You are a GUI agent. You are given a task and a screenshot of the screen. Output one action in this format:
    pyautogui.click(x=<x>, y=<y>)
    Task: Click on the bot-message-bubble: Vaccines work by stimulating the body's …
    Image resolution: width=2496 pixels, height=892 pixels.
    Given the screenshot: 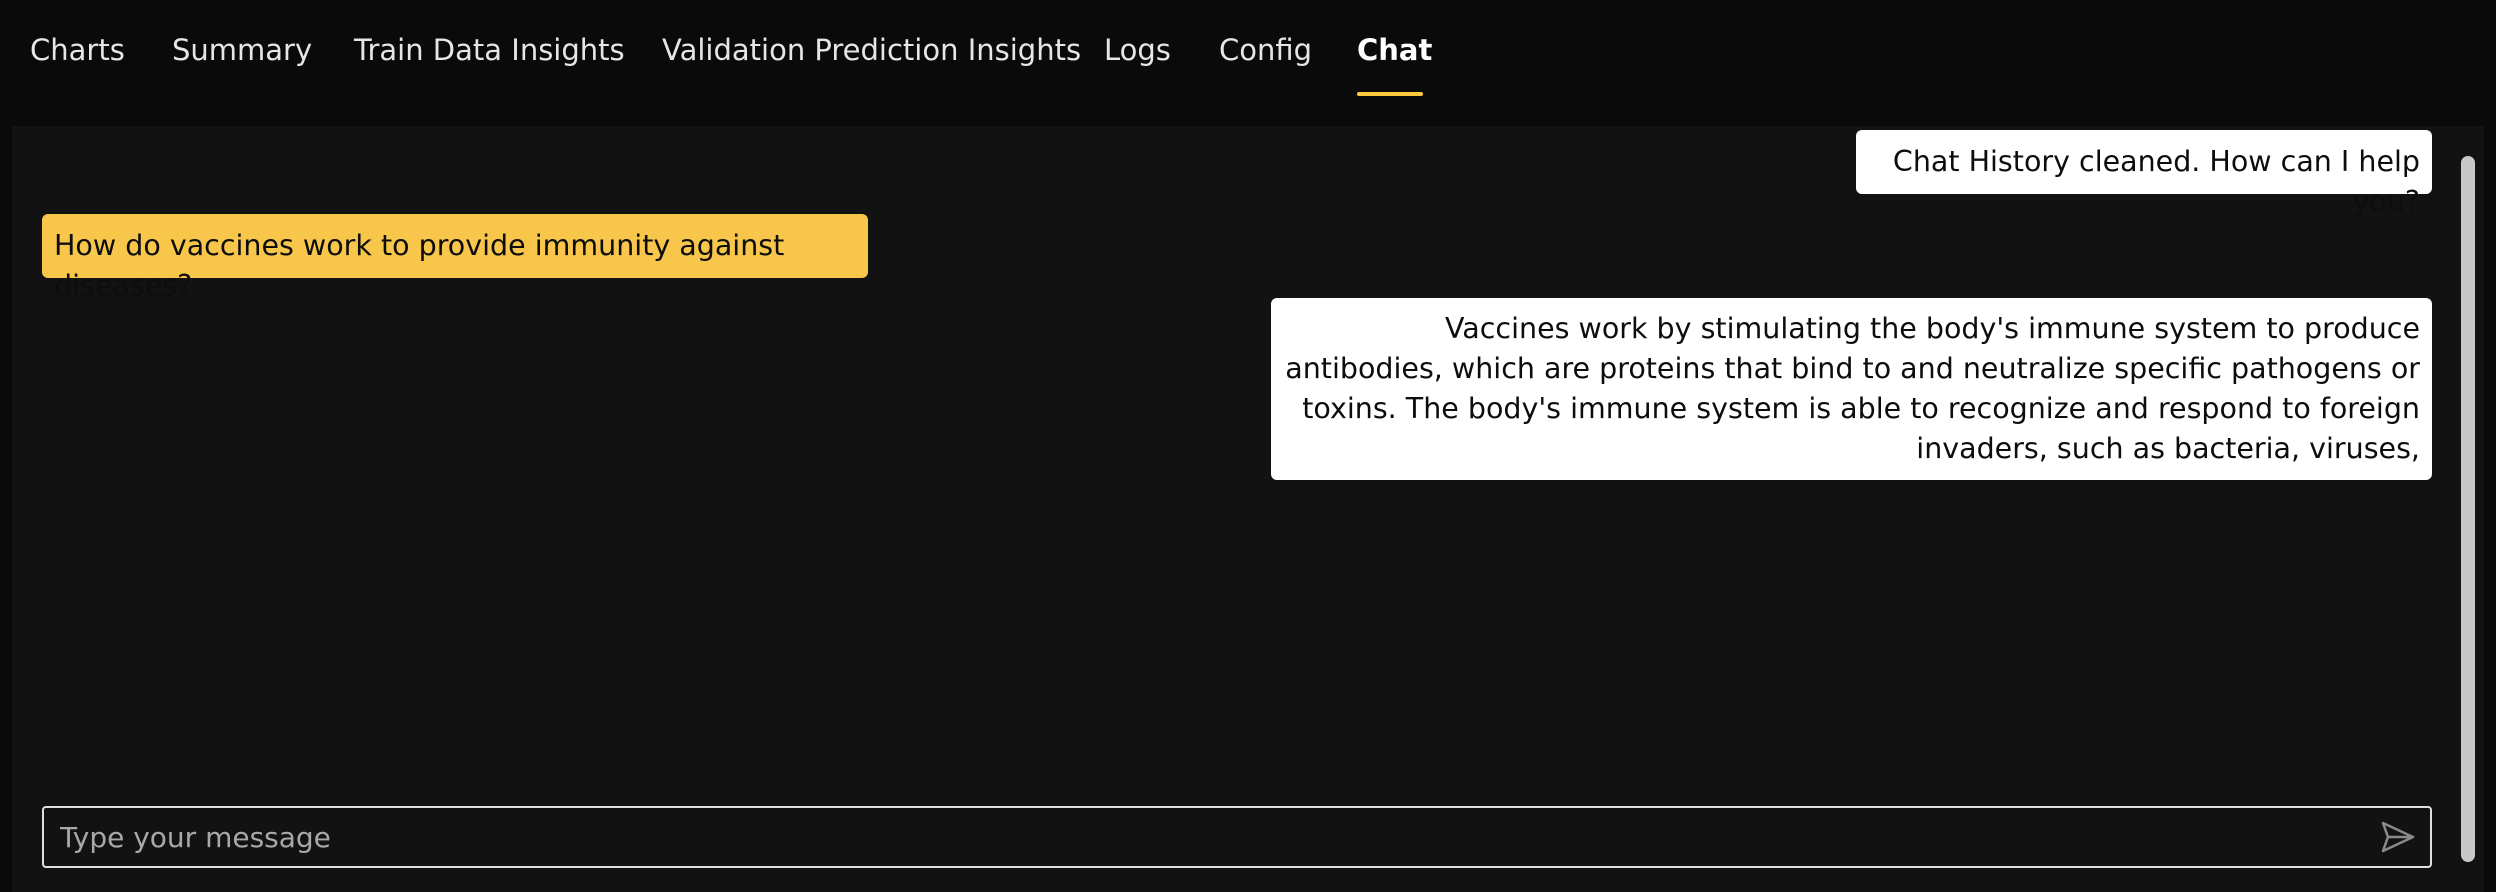 What is the action you would take?
    pyautogui.click(x=1851, y=389)
    